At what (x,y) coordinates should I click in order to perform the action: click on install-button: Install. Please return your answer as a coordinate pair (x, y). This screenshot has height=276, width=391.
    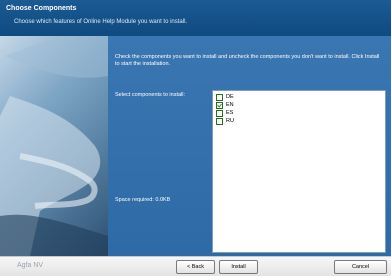
    Looking at the image, I should click on (238, 267).